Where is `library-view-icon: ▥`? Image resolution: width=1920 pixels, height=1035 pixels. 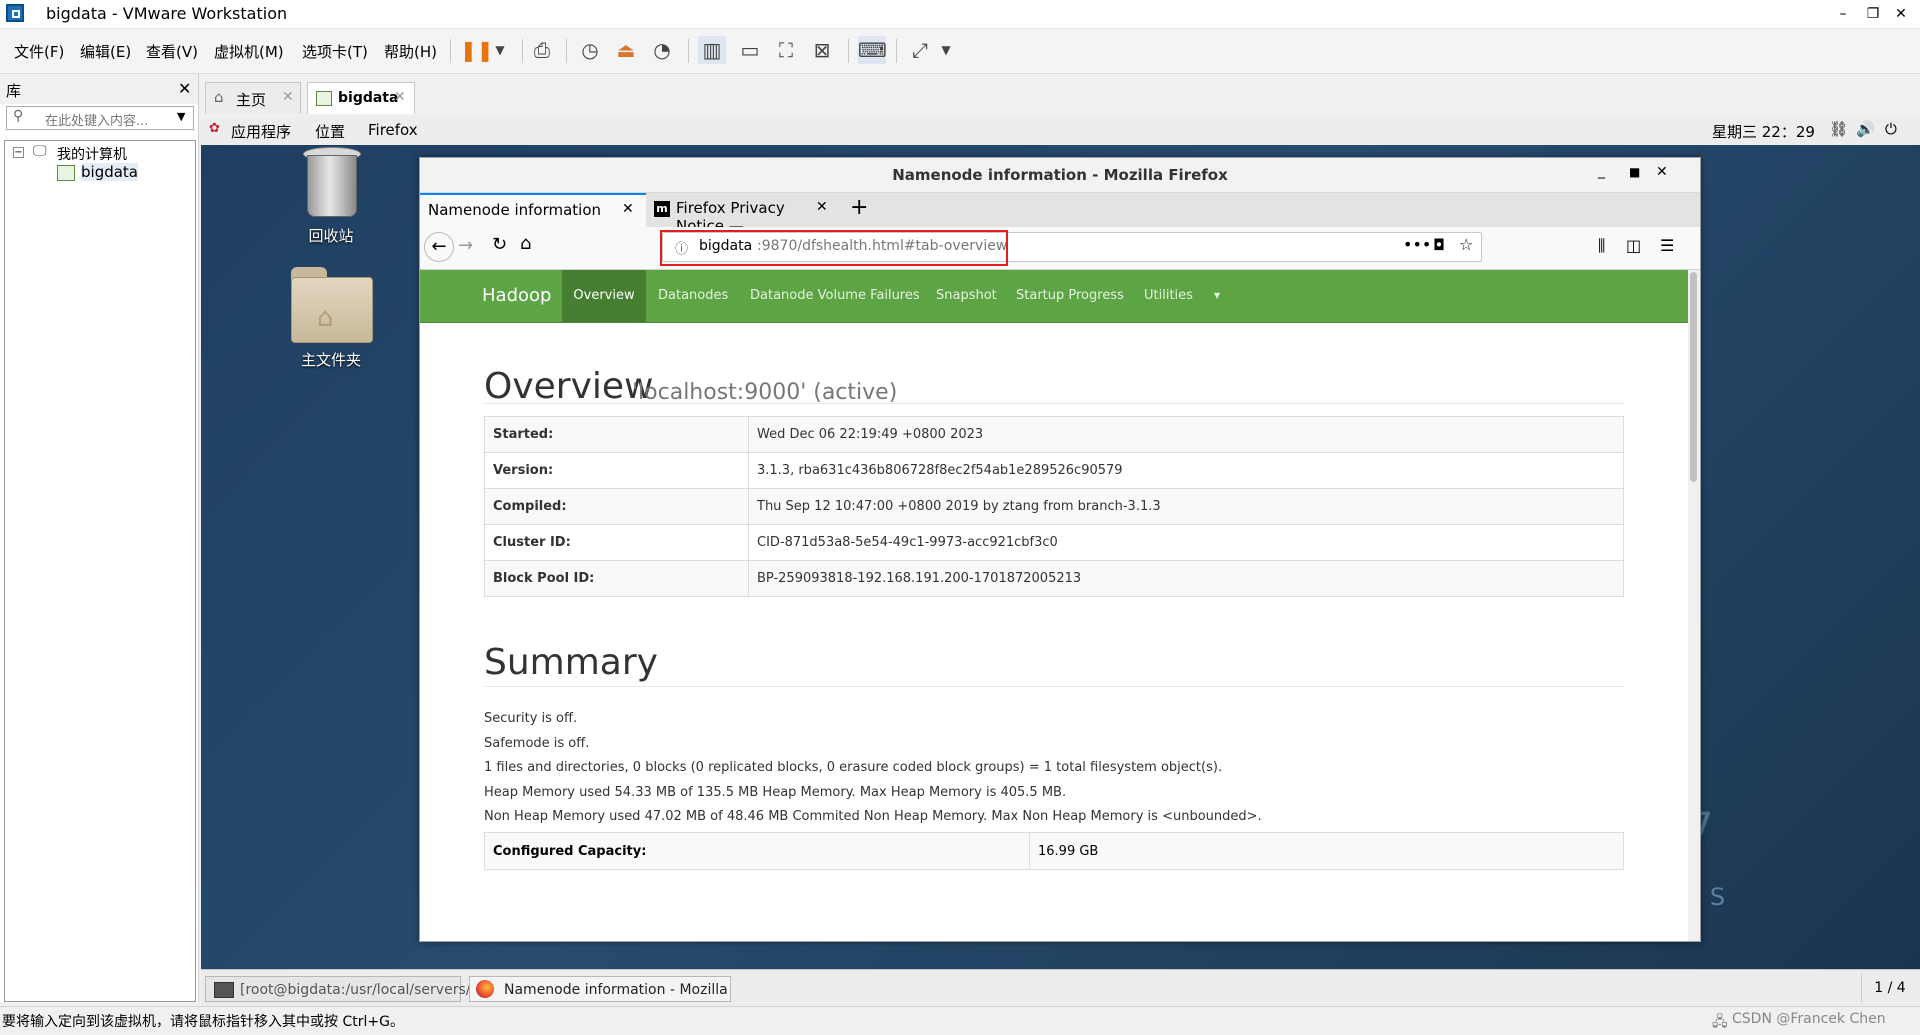 library-view-icon: ▥ is located at coordinates (712, 50).